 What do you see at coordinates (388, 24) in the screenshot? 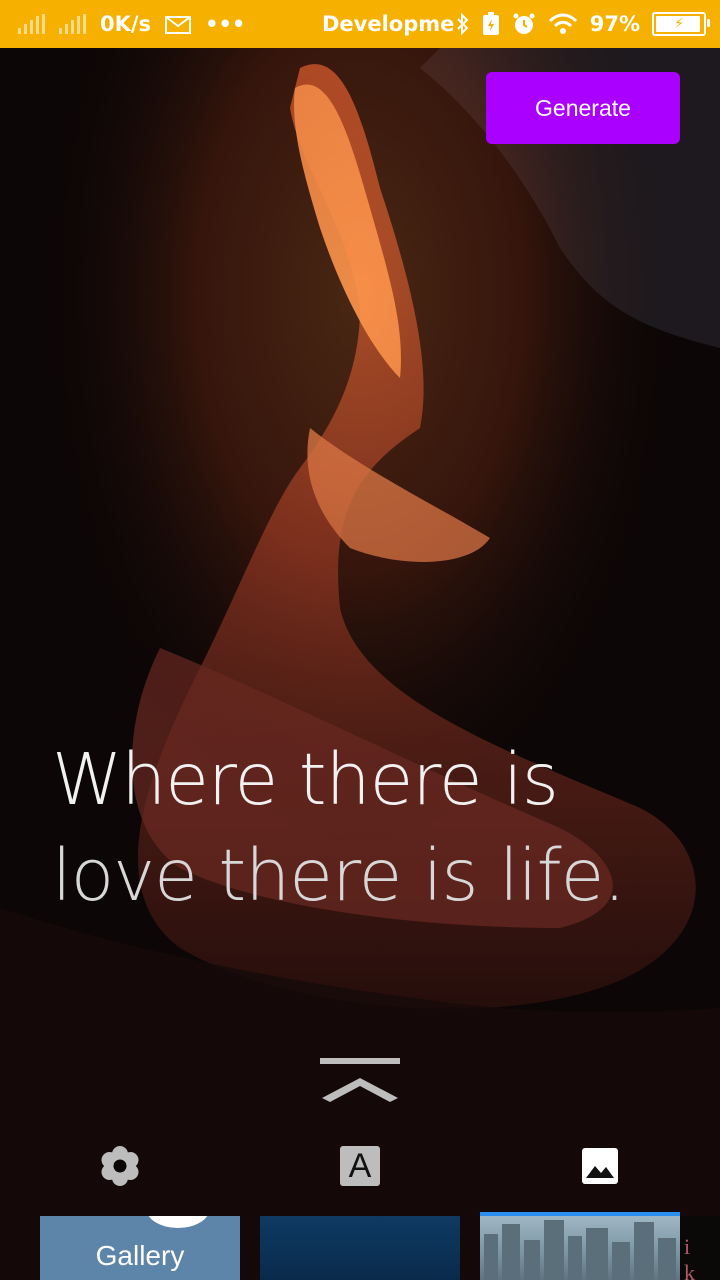
I see `notification-title: Developme` at bounding box center [388, 24].